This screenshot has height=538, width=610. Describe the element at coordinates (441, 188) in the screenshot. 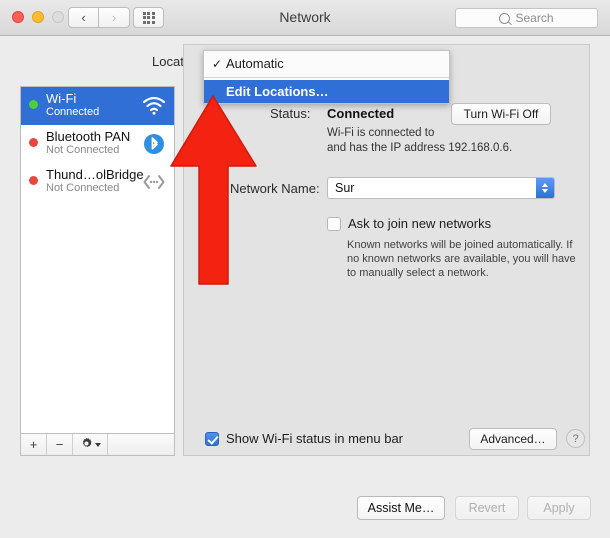

I see `network-name-combobox: Sur` at that location.